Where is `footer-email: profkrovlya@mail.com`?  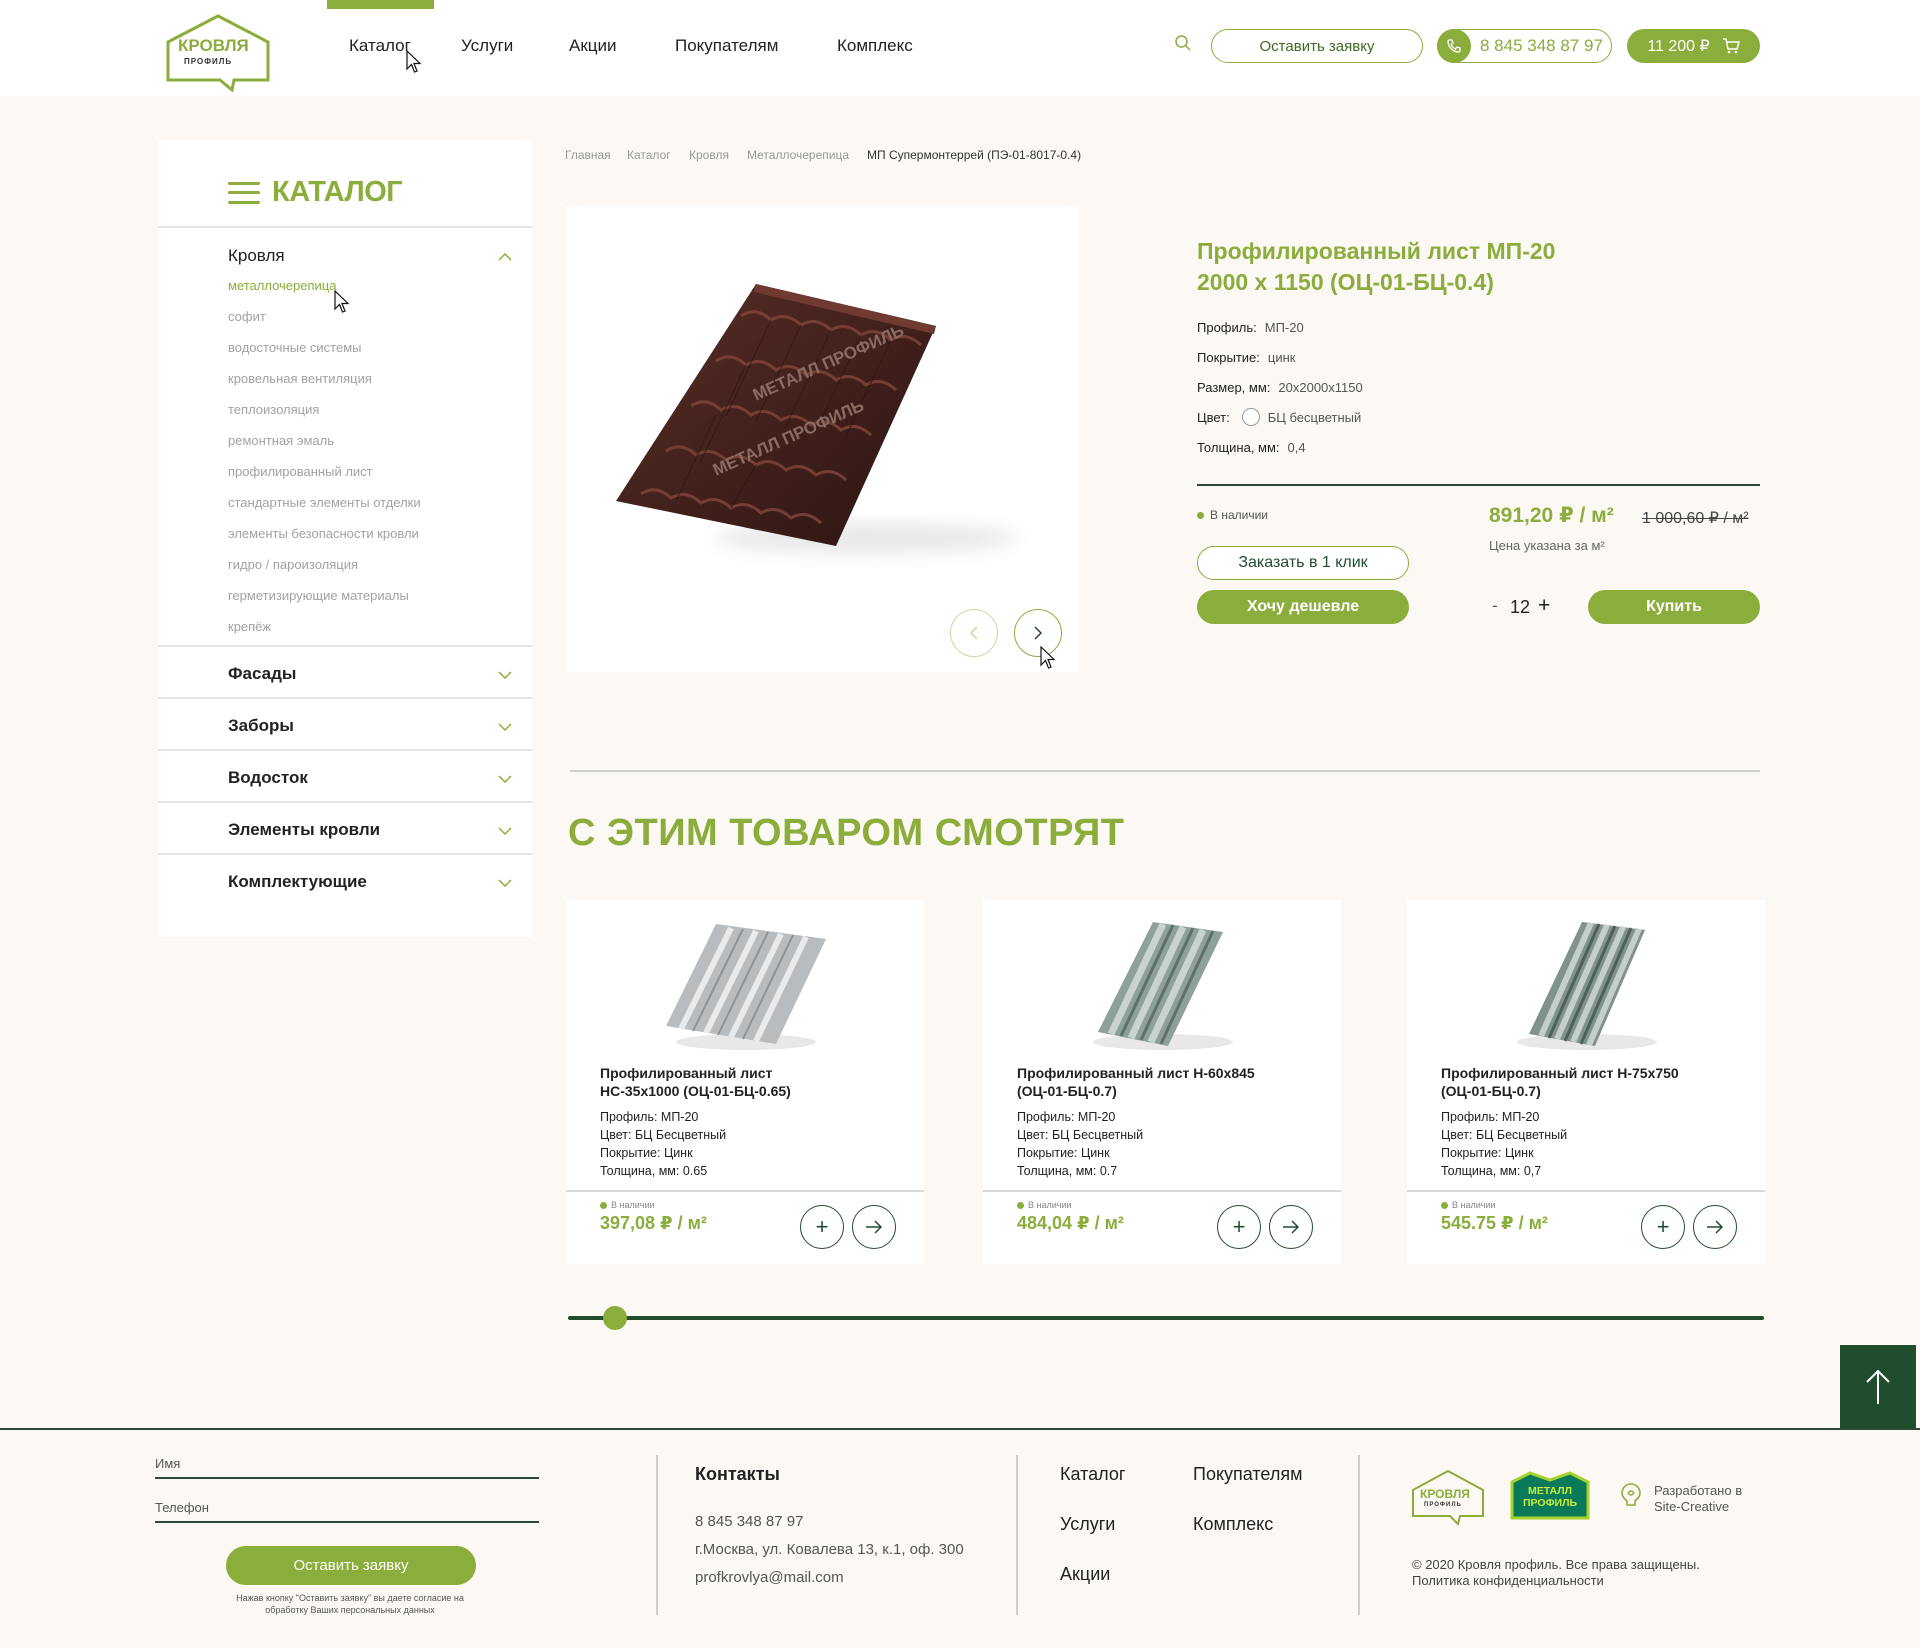 footer-email: profkrovlya@mail.com is located at coordinates (769, 1577).